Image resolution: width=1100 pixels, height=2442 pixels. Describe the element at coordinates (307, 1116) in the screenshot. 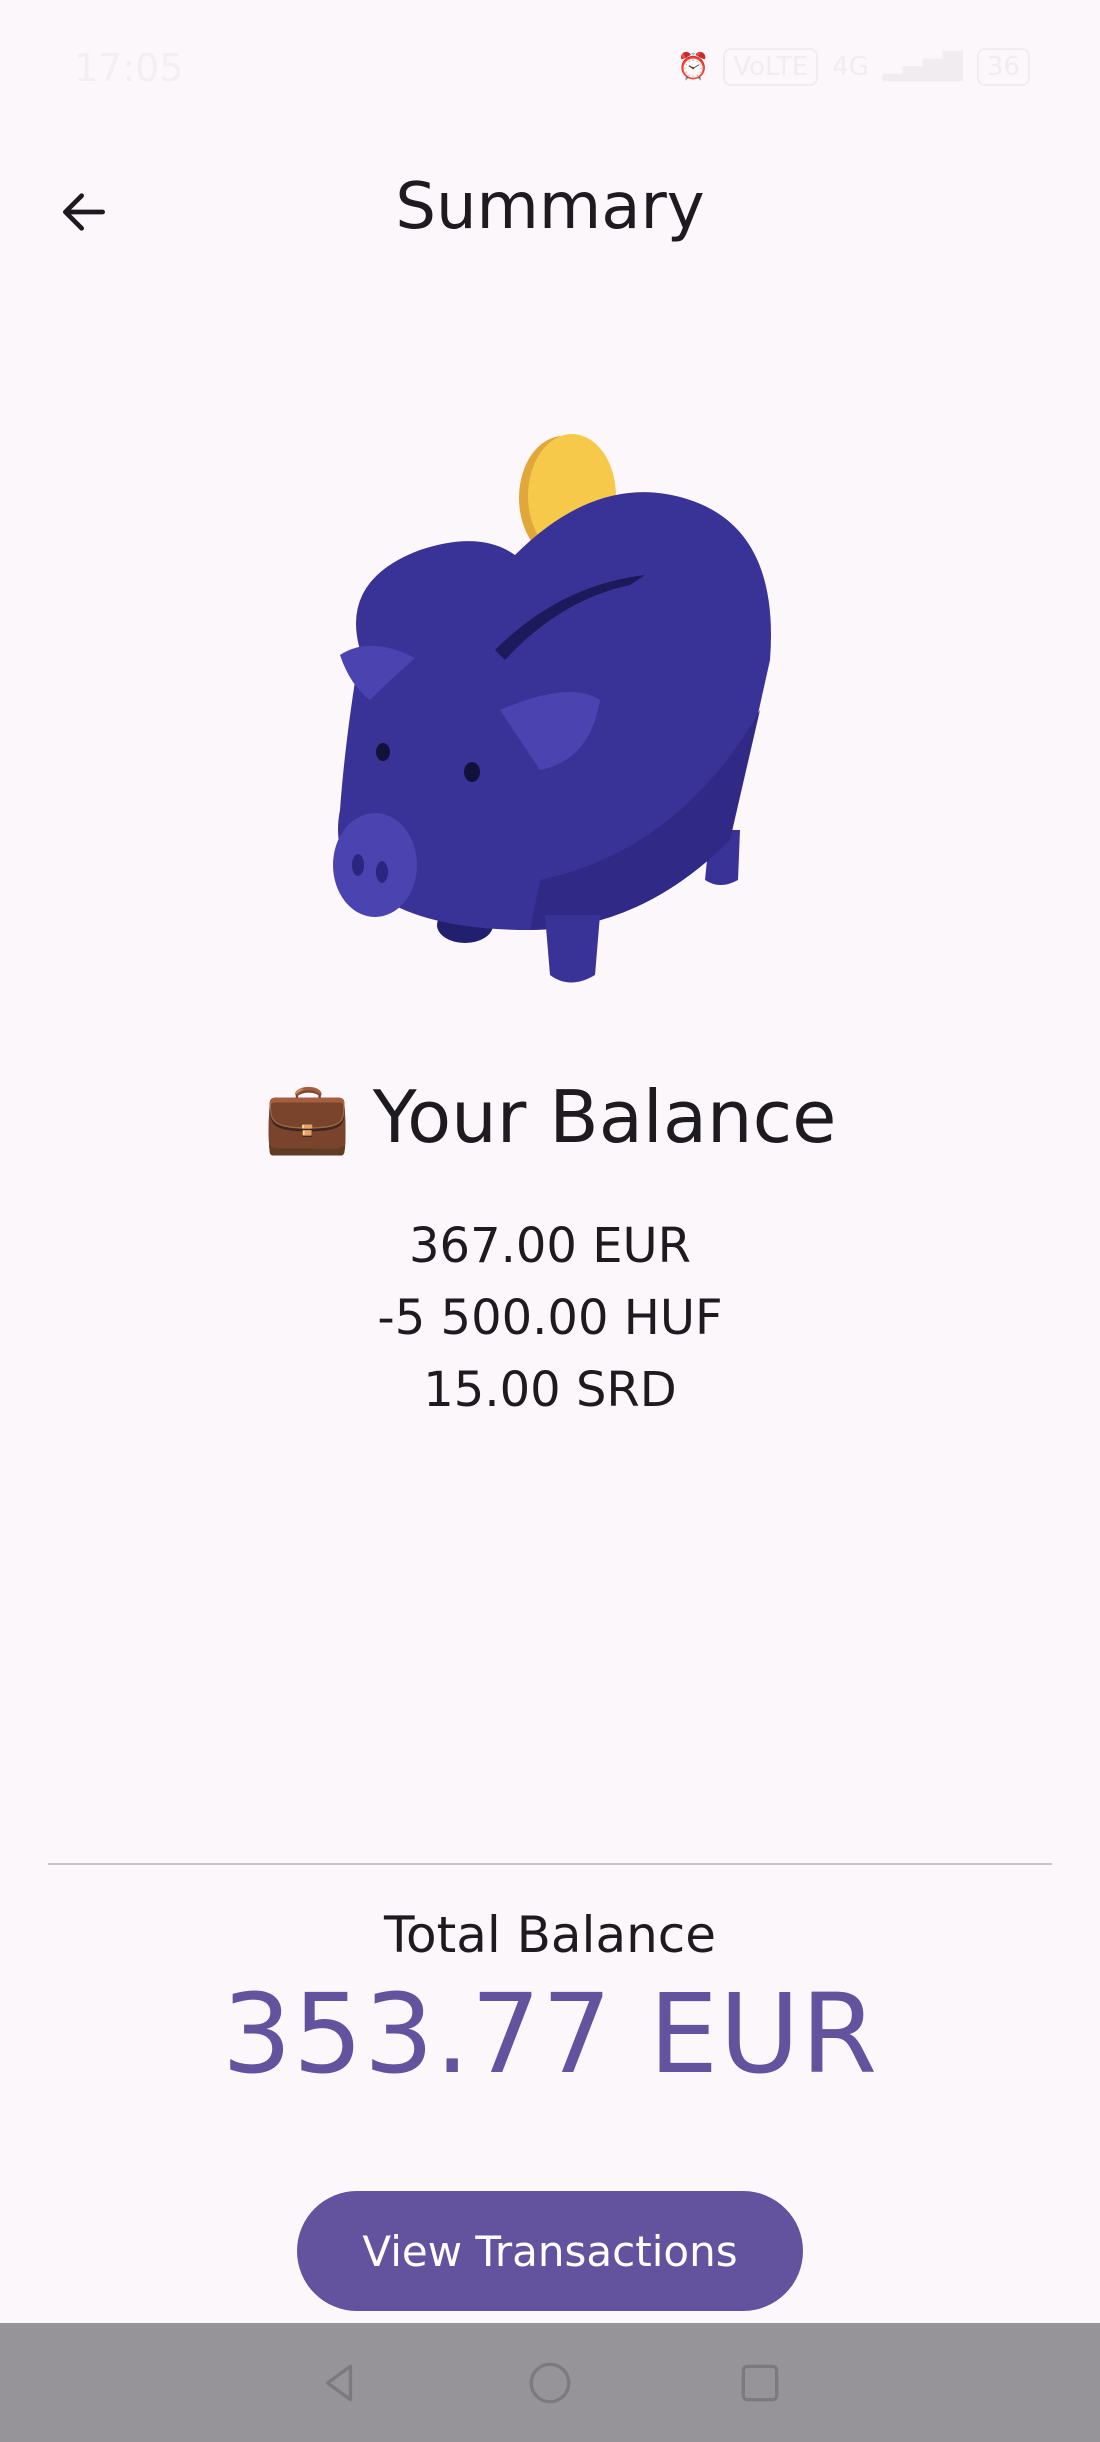

I see `briefcase-icon: 💼` at that location.